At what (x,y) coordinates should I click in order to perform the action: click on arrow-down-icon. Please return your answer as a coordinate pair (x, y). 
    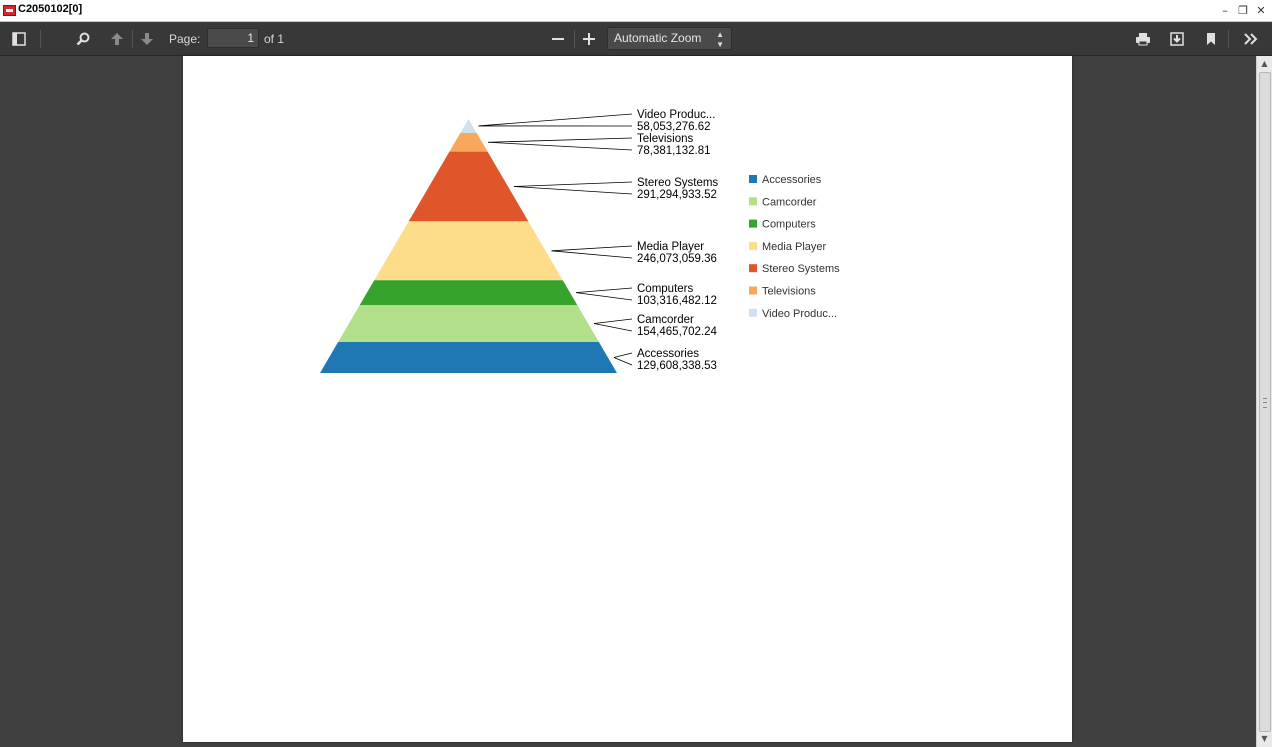
    Looking at the image, I should click on (147, 39).